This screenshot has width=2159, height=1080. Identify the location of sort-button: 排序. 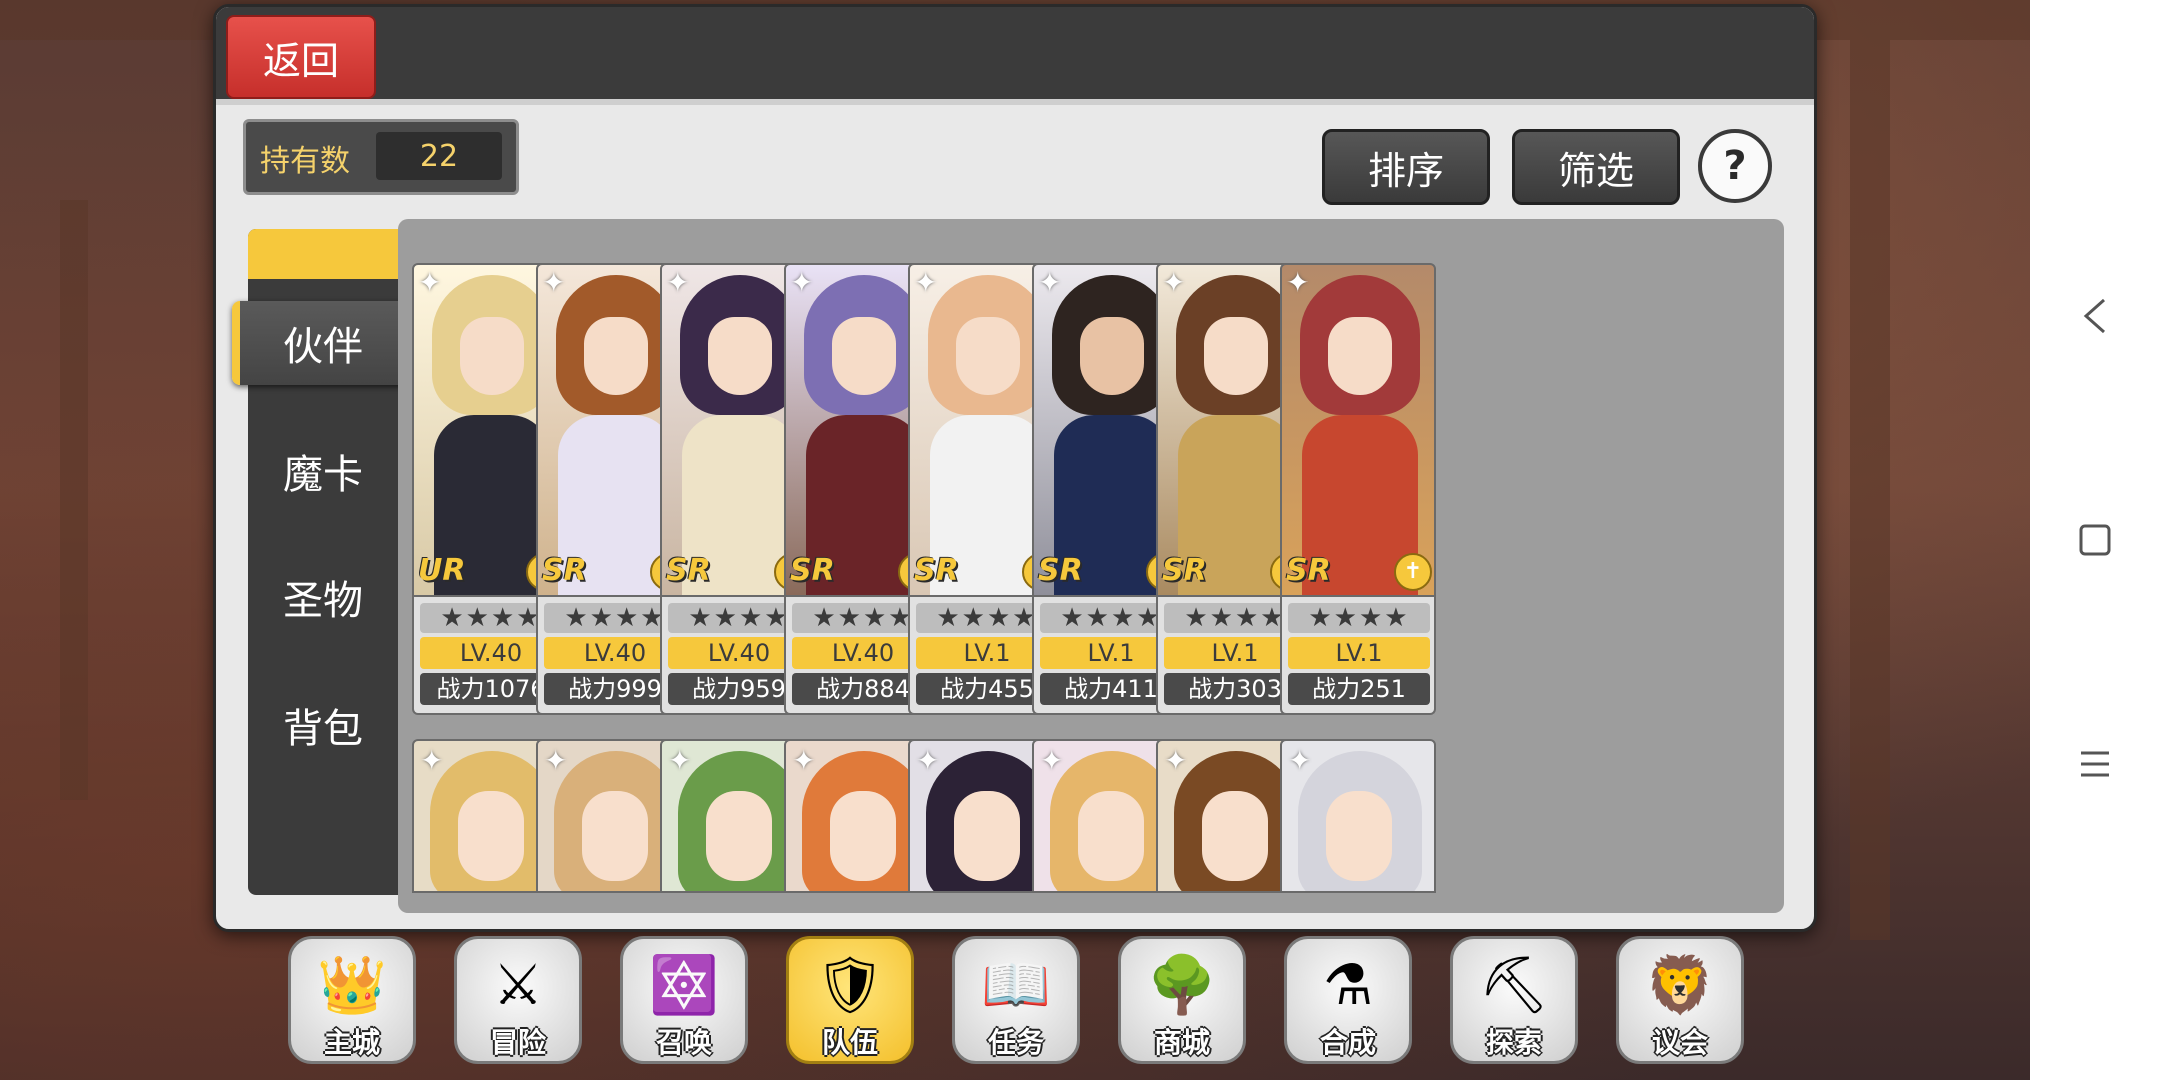
(1406, 167).